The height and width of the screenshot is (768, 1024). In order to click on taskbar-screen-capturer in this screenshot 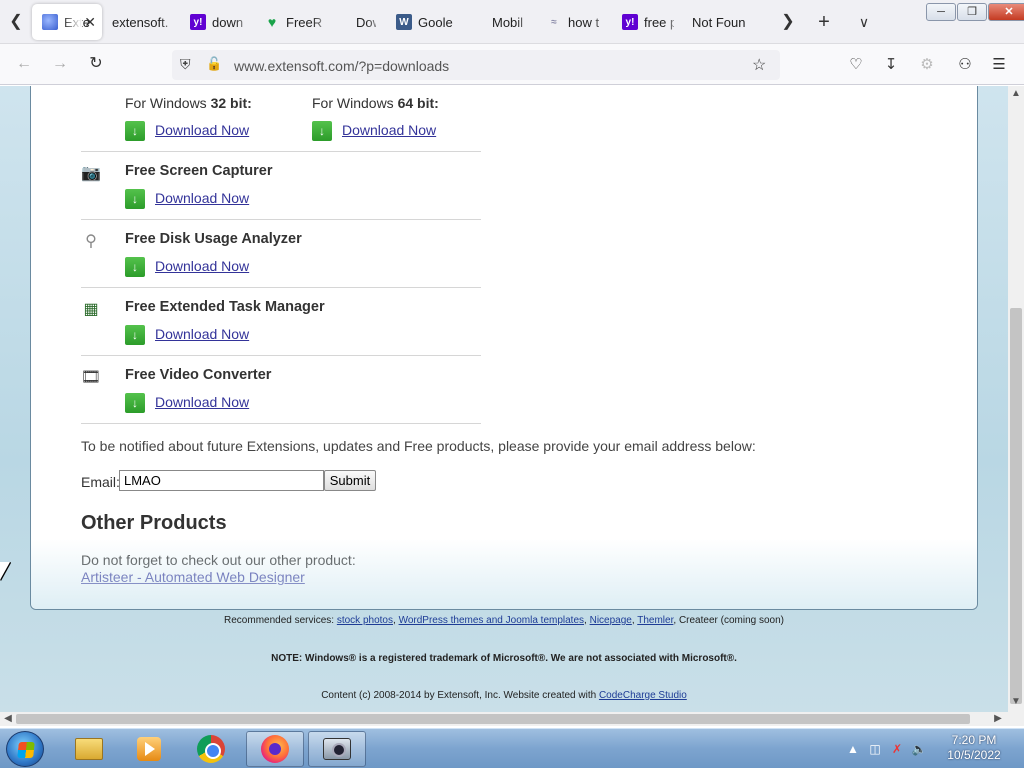, I will do `click(337, 749)`.